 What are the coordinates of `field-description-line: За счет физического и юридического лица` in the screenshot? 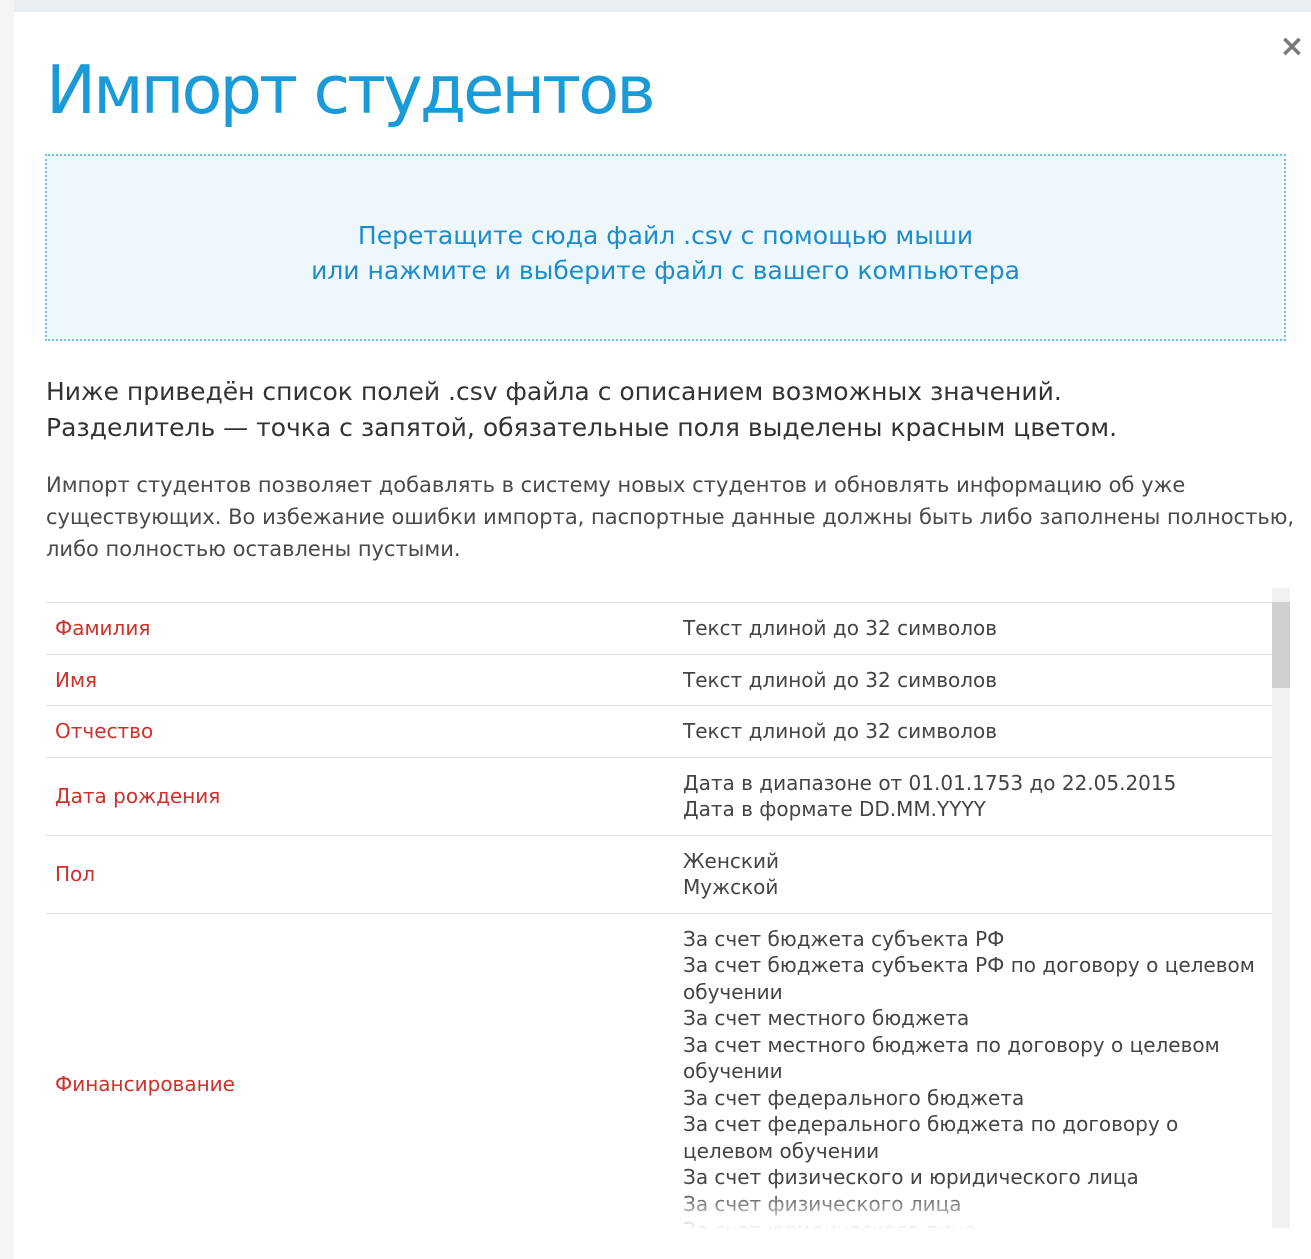 It's located at (911, 1177).